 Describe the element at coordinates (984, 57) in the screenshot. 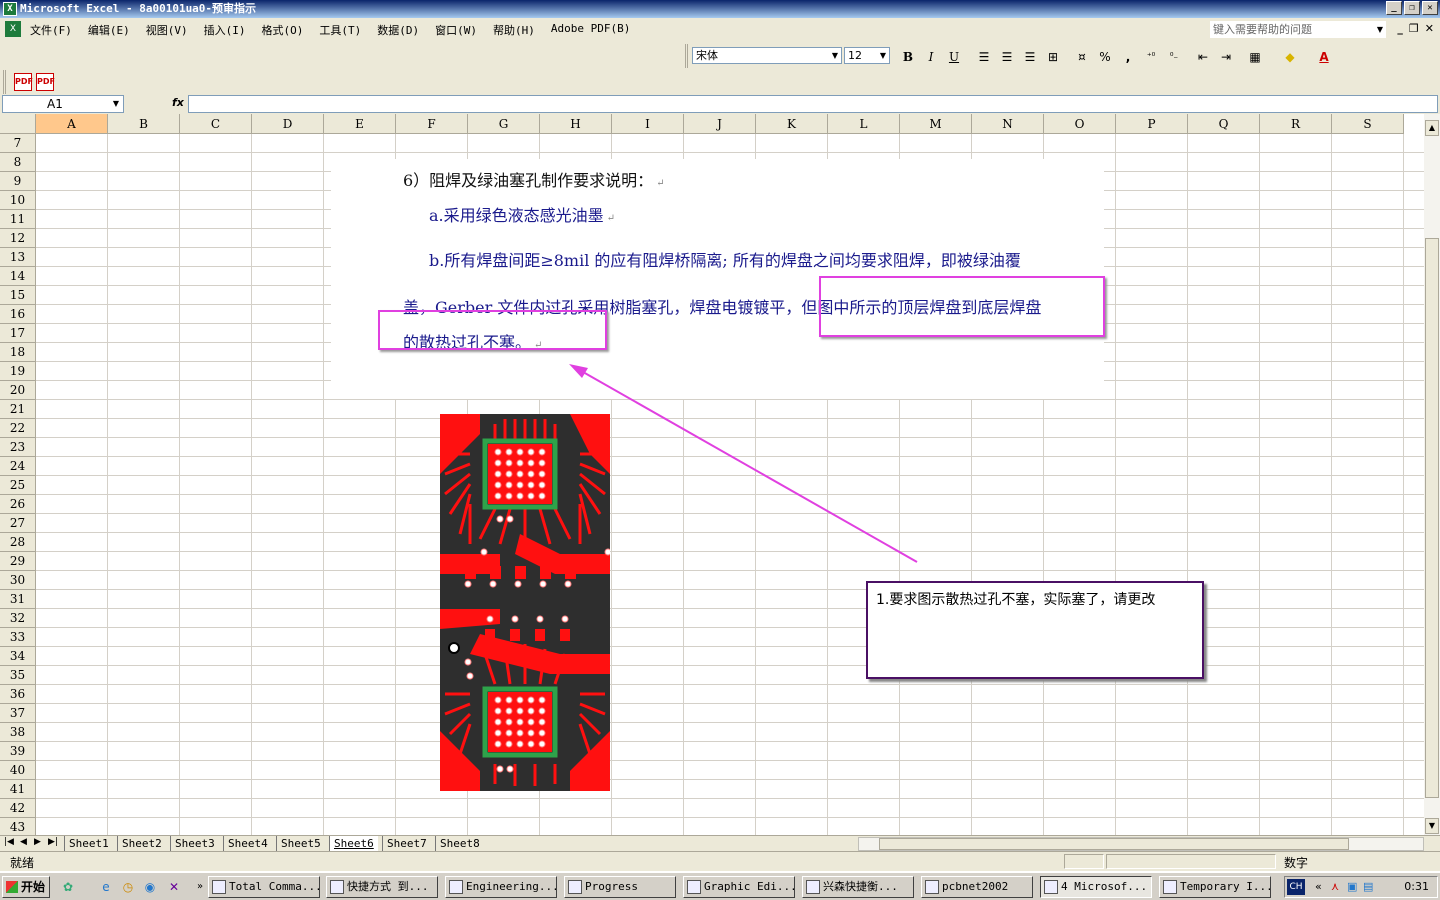

I see `align-left-icon: ☰` at that location.